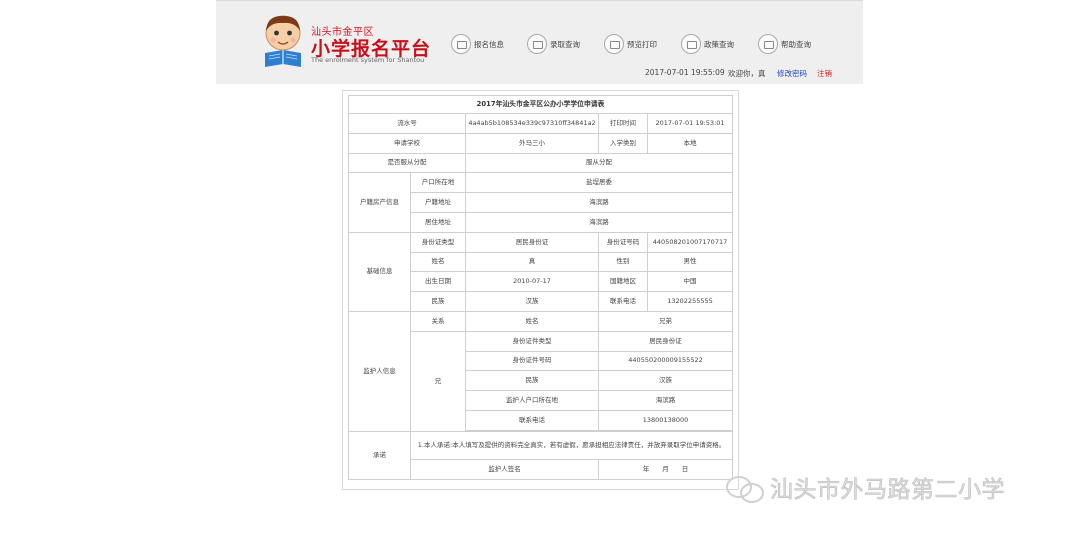 The image size is (1080, 533). What do you see at coordinates (438, 321) in the screenshot?
I see `relation-label: 关系` at bounding box center [438, 321].